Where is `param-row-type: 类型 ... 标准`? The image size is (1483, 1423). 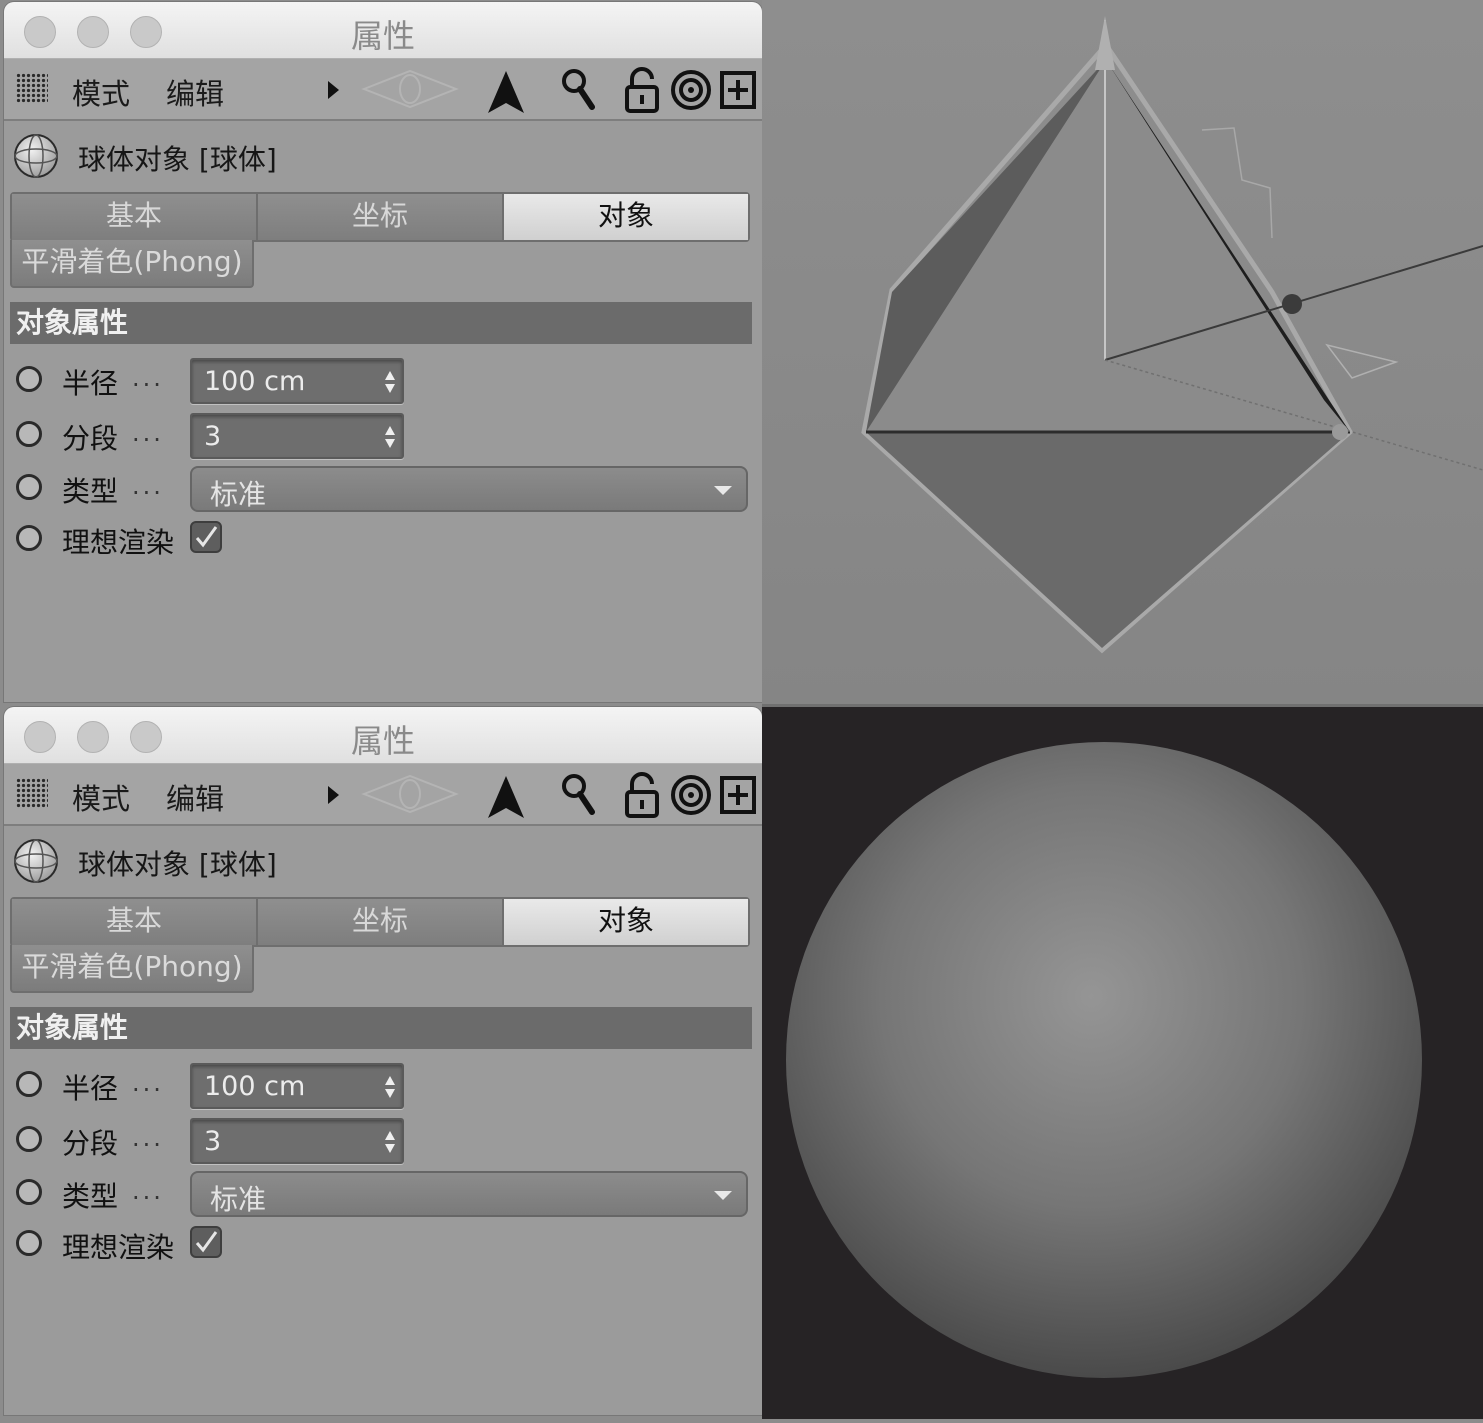 param-row-type: 类型 ... 标准 is located at coordinates (383, 491).